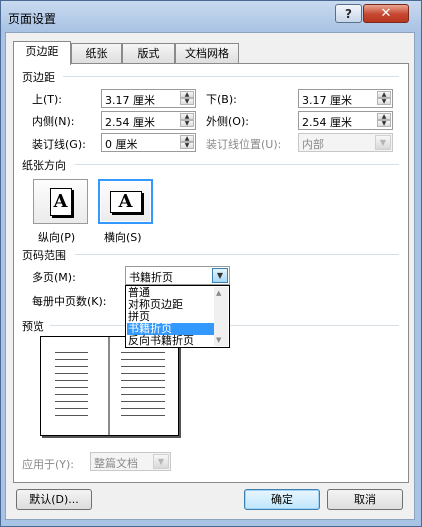 Image resolution: width=422 pixels, height=527 pixels. Describe the element at coordinates (237, 254) in the screenshot. I see `pages-divider` at that location.